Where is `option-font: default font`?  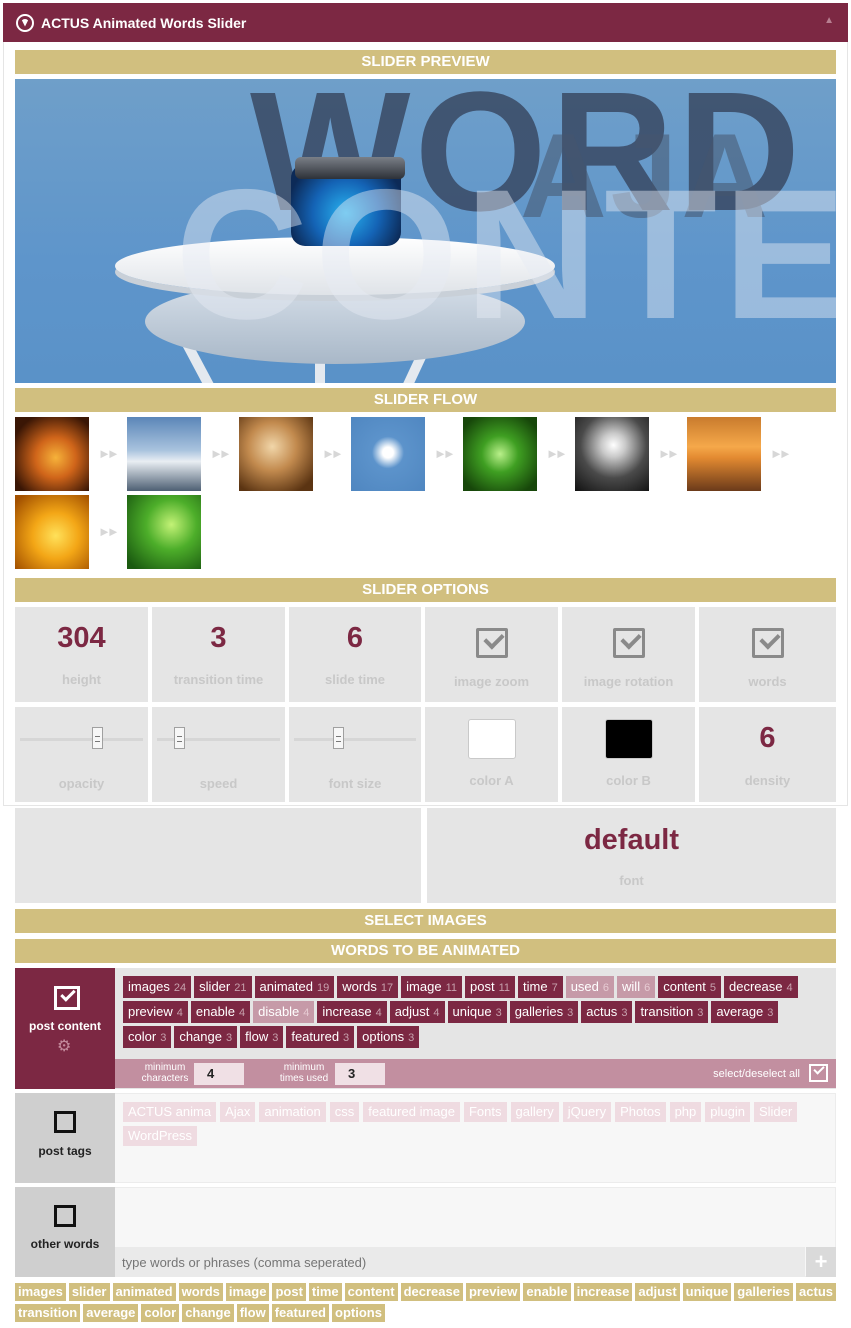
option-font: default font is located at coordinates (631, 855).